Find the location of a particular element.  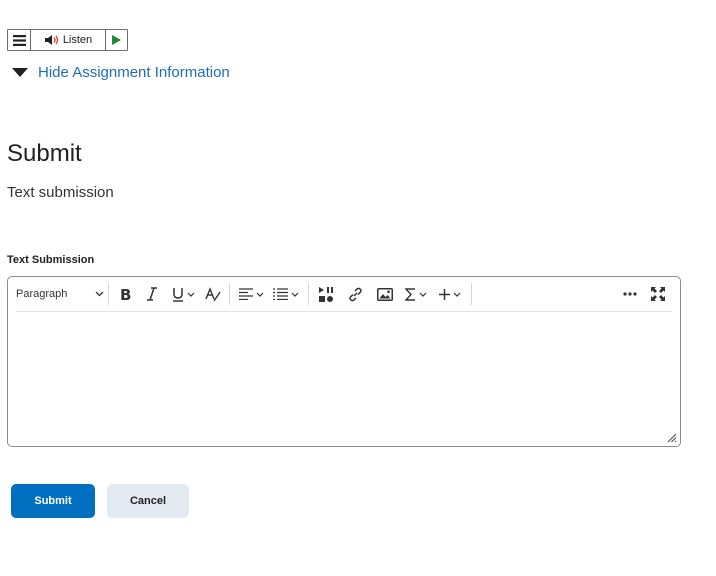

image-icon is located at coordinates (385, 294).